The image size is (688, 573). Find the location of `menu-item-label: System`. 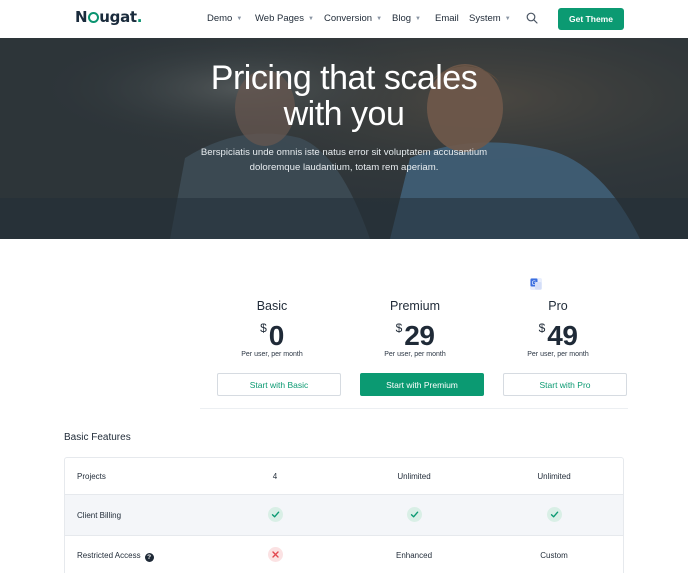

menu-item-label: System is located at coordinates (485, 18).